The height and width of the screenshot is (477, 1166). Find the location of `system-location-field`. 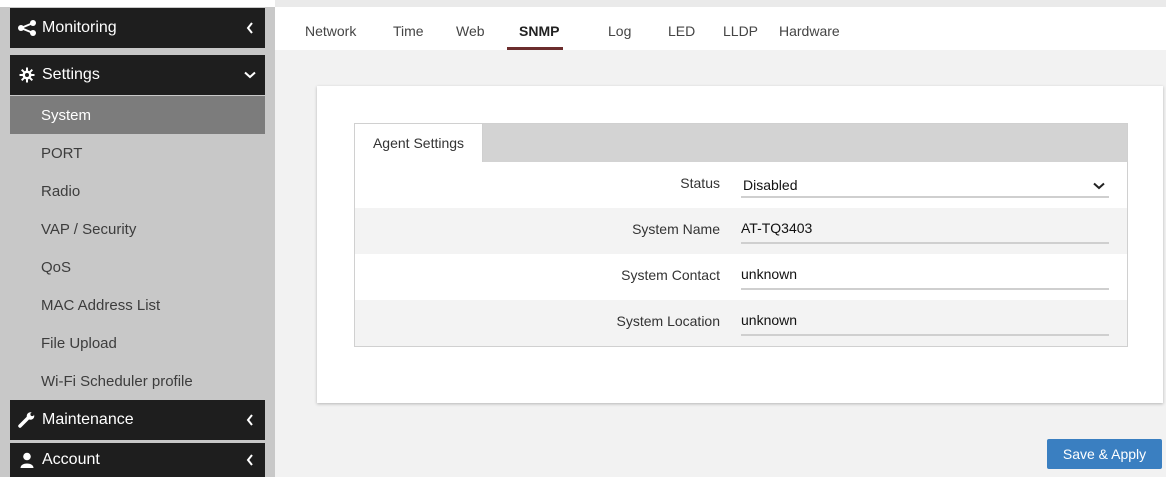

system-location-field is located at coordinates (925, 321).